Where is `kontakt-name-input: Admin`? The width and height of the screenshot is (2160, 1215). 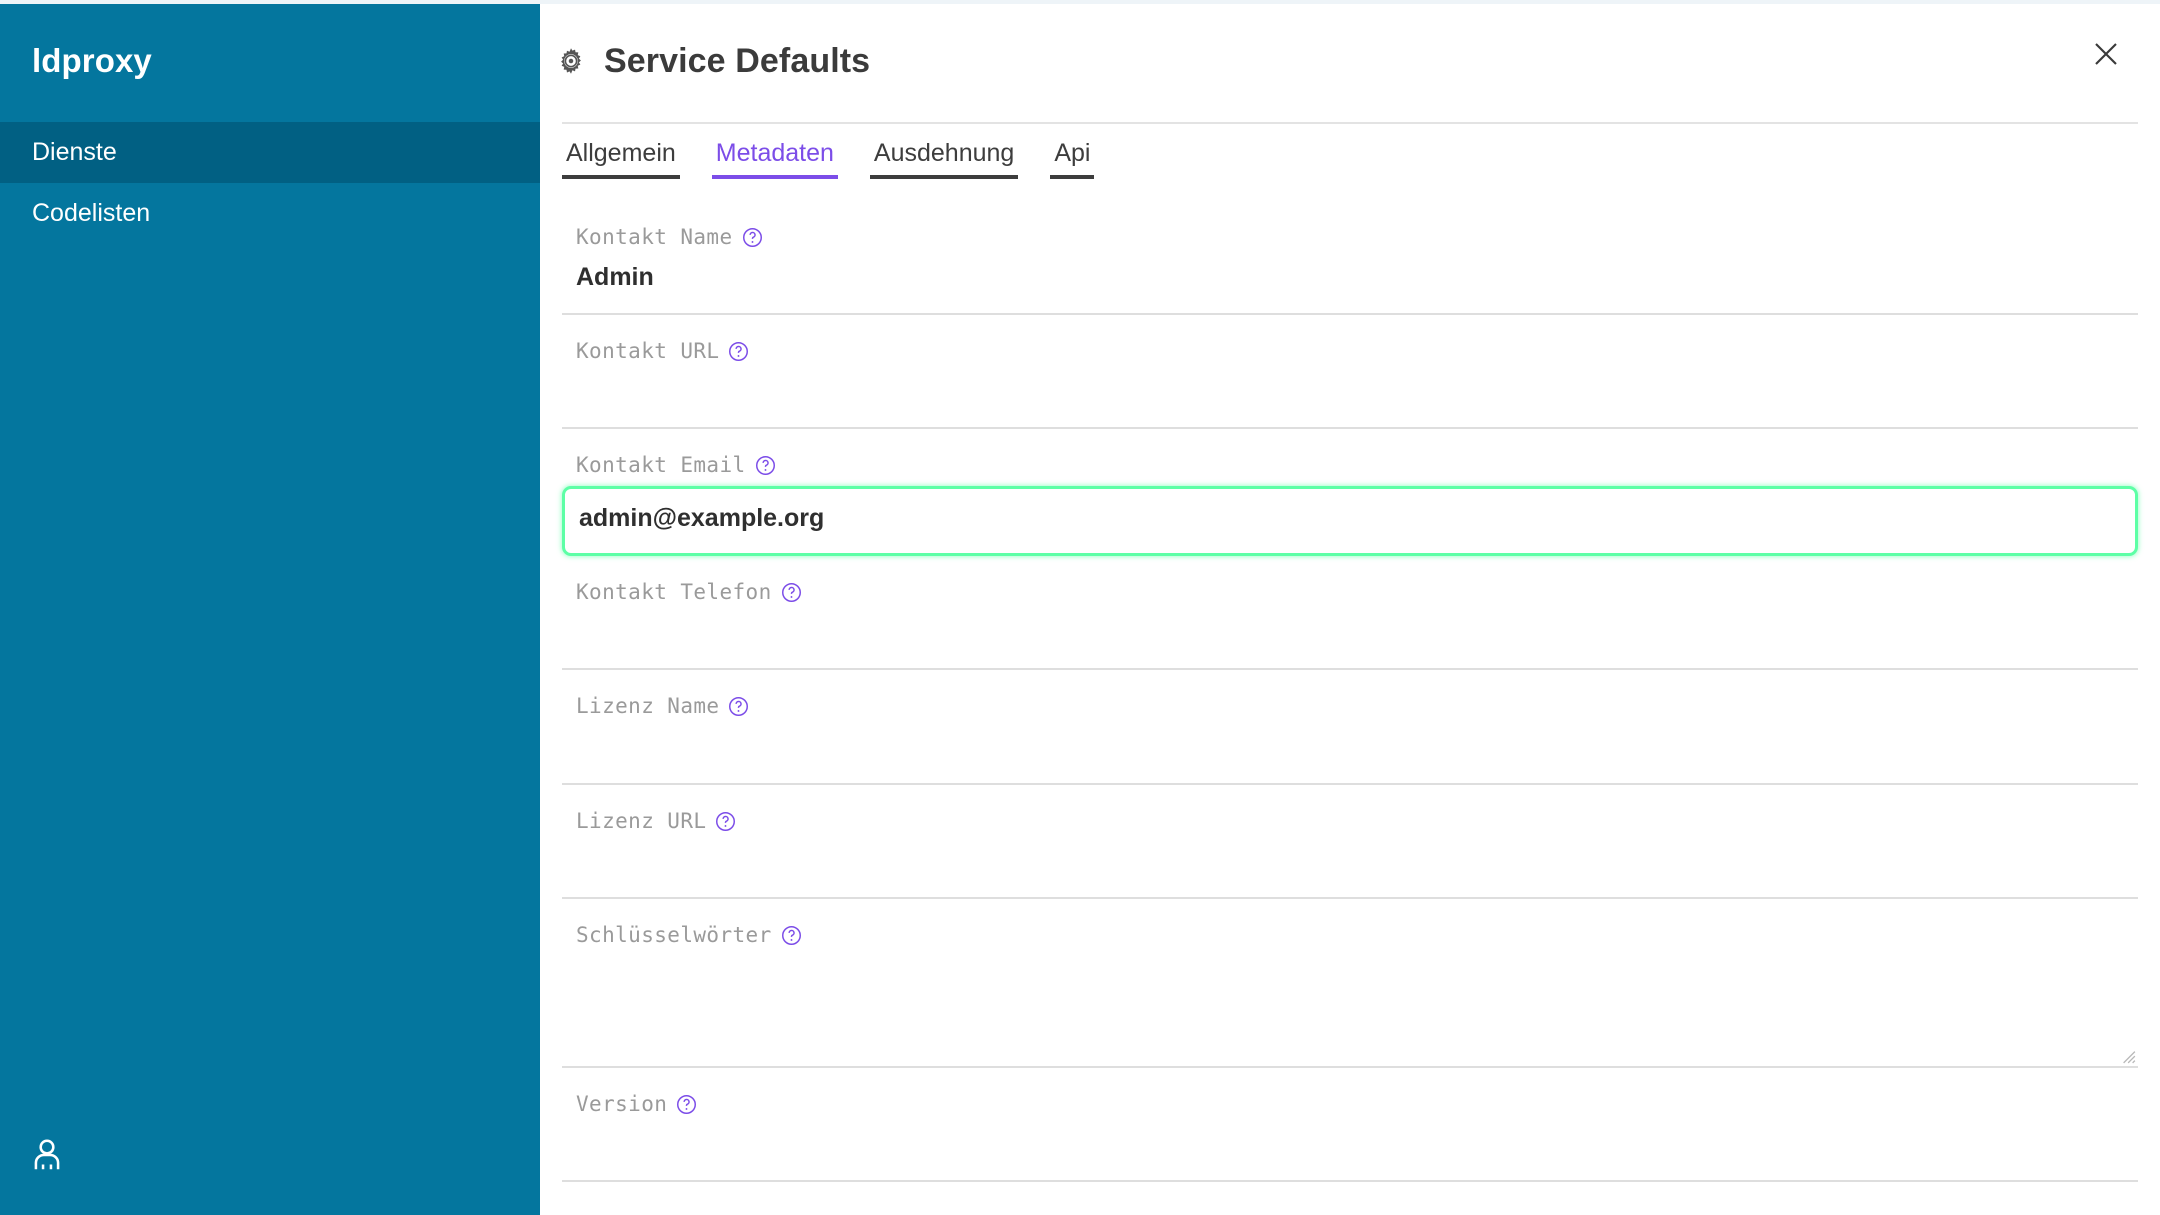
kontakt-name-input: Admin is located at coordinates (1350, 280).